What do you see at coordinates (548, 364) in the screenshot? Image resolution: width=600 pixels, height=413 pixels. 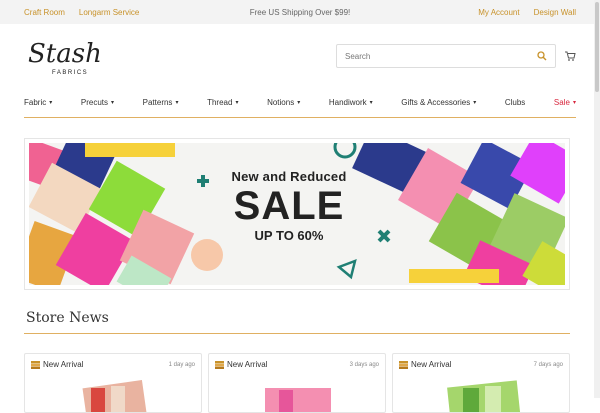 I see `news-time: 7 days ago` at bounding box center [548, 364].